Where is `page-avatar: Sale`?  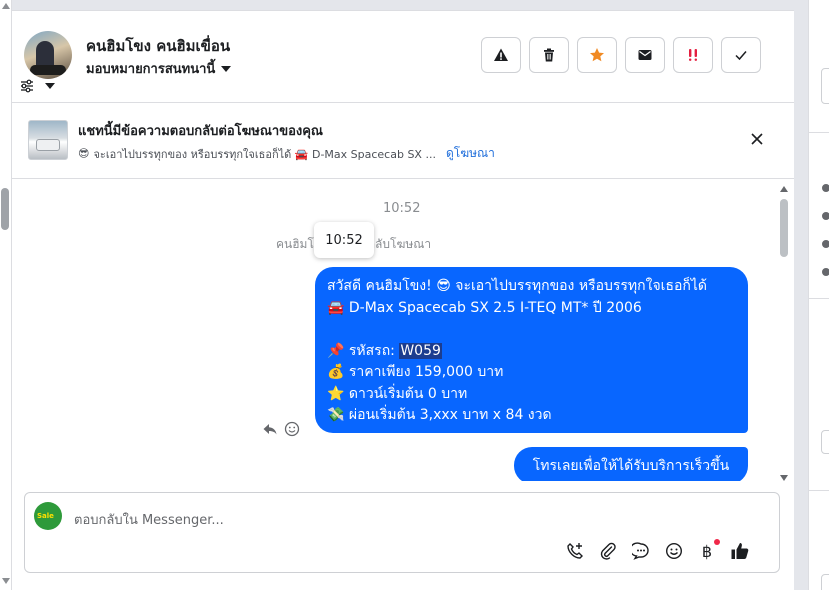
page-avatar: Sale is located at coordinates (48, 516).